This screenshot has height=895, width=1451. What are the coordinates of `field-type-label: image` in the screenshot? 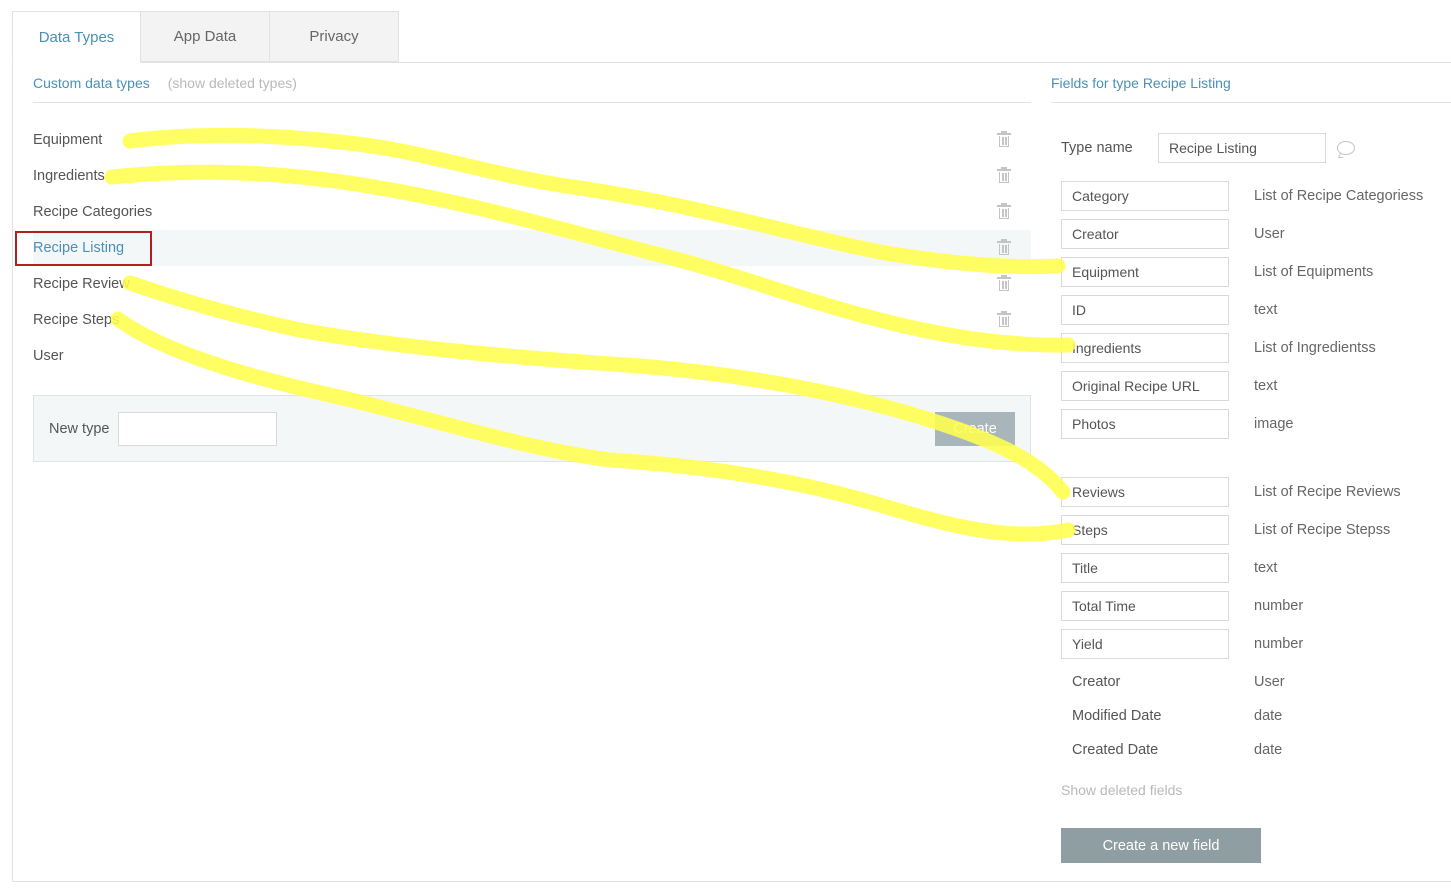 It's located at (1274, 424).